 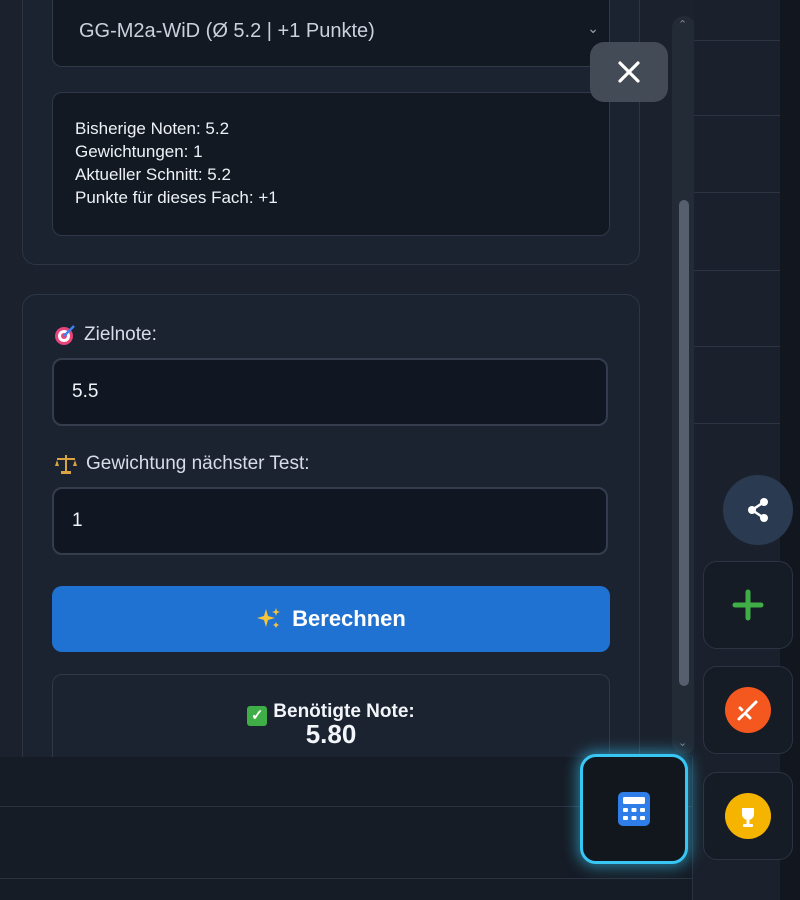 I want to click on result-box: ✓ Benötigte Note: 5.80, so click(x=331, y=715).